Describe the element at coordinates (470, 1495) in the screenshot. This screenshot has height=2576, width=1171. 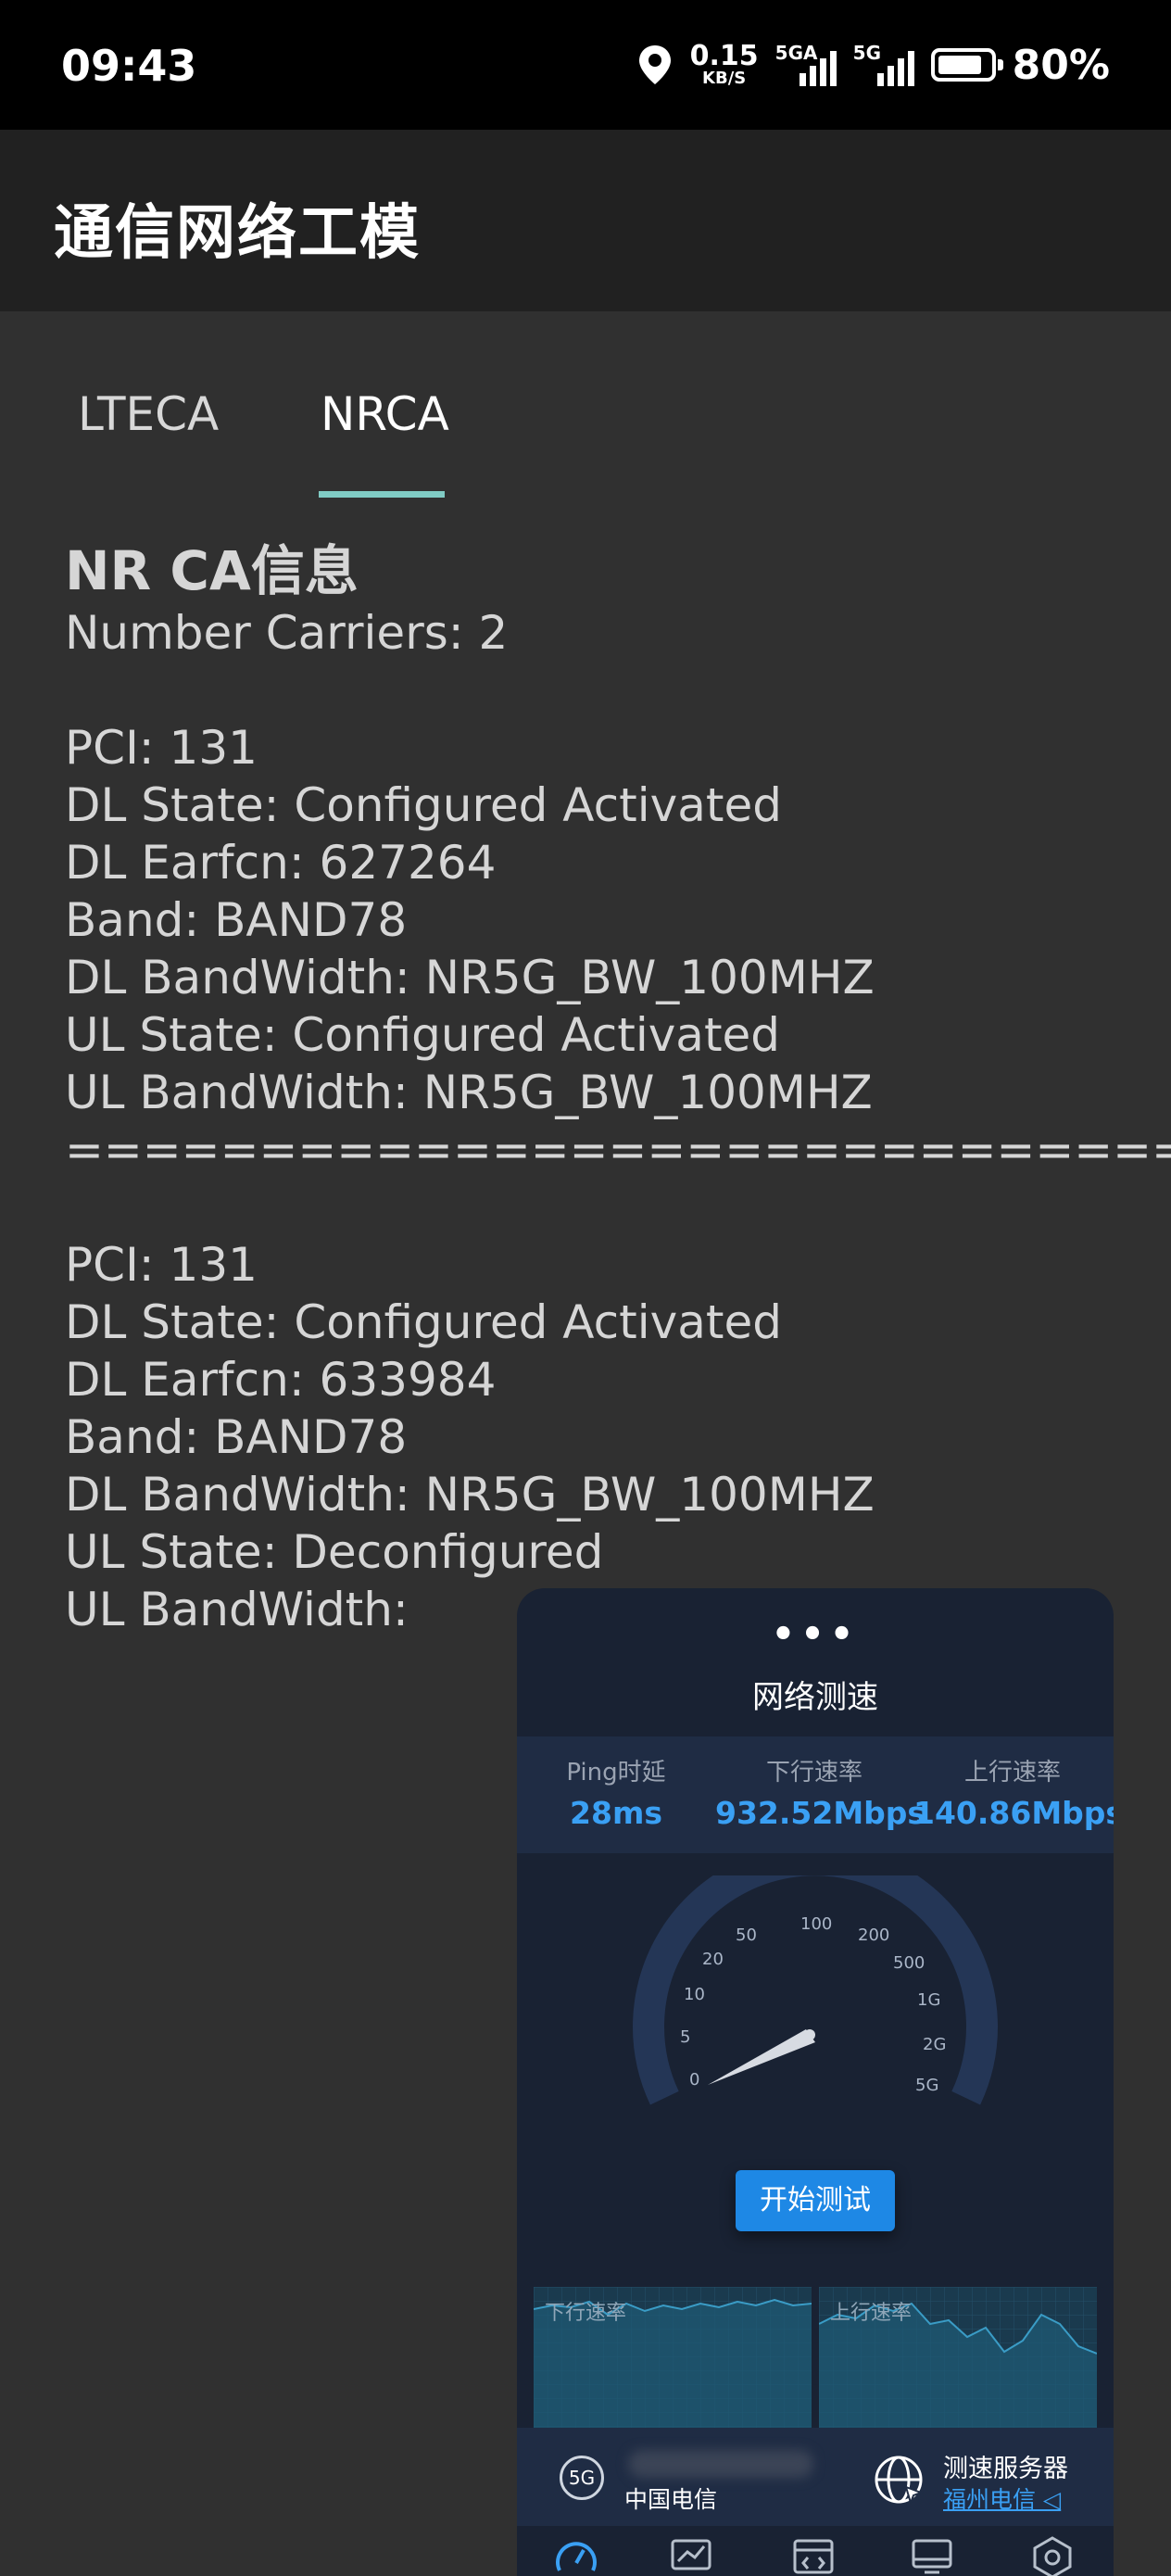
I see `carrier2-dl-bandwidth: DL BandWidth: NR5G_BW_100MHZ` at that location.